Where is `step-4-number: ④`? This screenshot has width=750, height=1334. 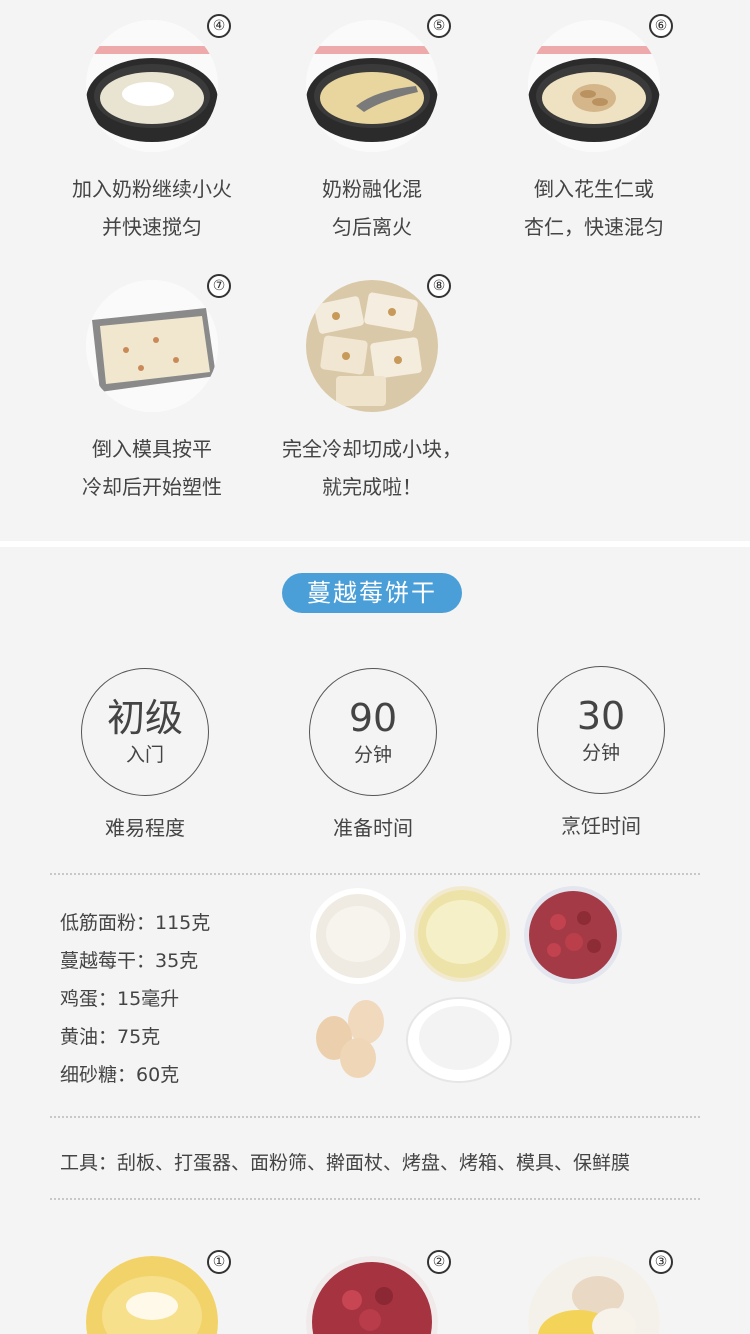 step-4-number: ④ is located at coordinates (219, 26).